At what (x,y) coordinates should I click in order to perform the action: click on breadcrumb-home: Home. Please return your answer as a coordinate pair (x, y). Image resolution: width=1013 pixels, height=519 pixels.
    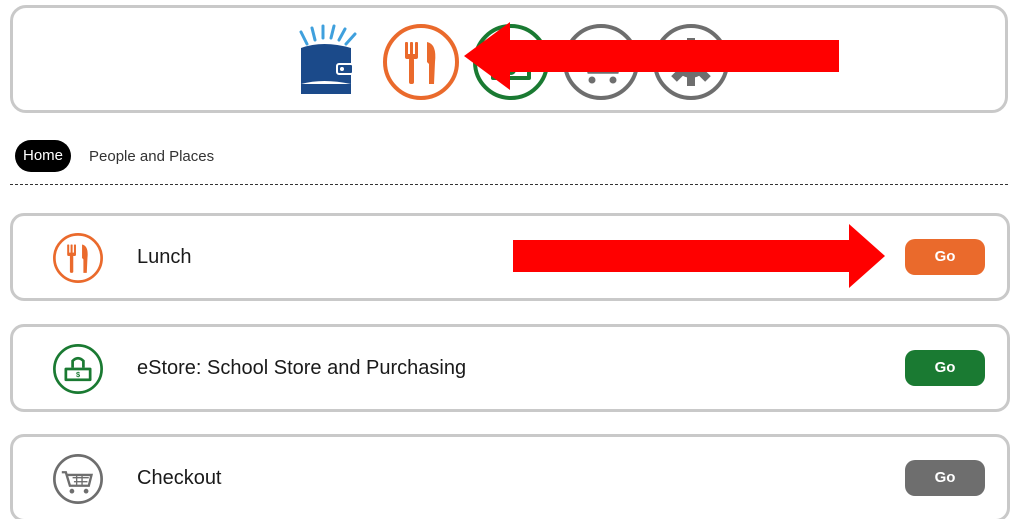
    Looking at the image, I should click on (43, 156).